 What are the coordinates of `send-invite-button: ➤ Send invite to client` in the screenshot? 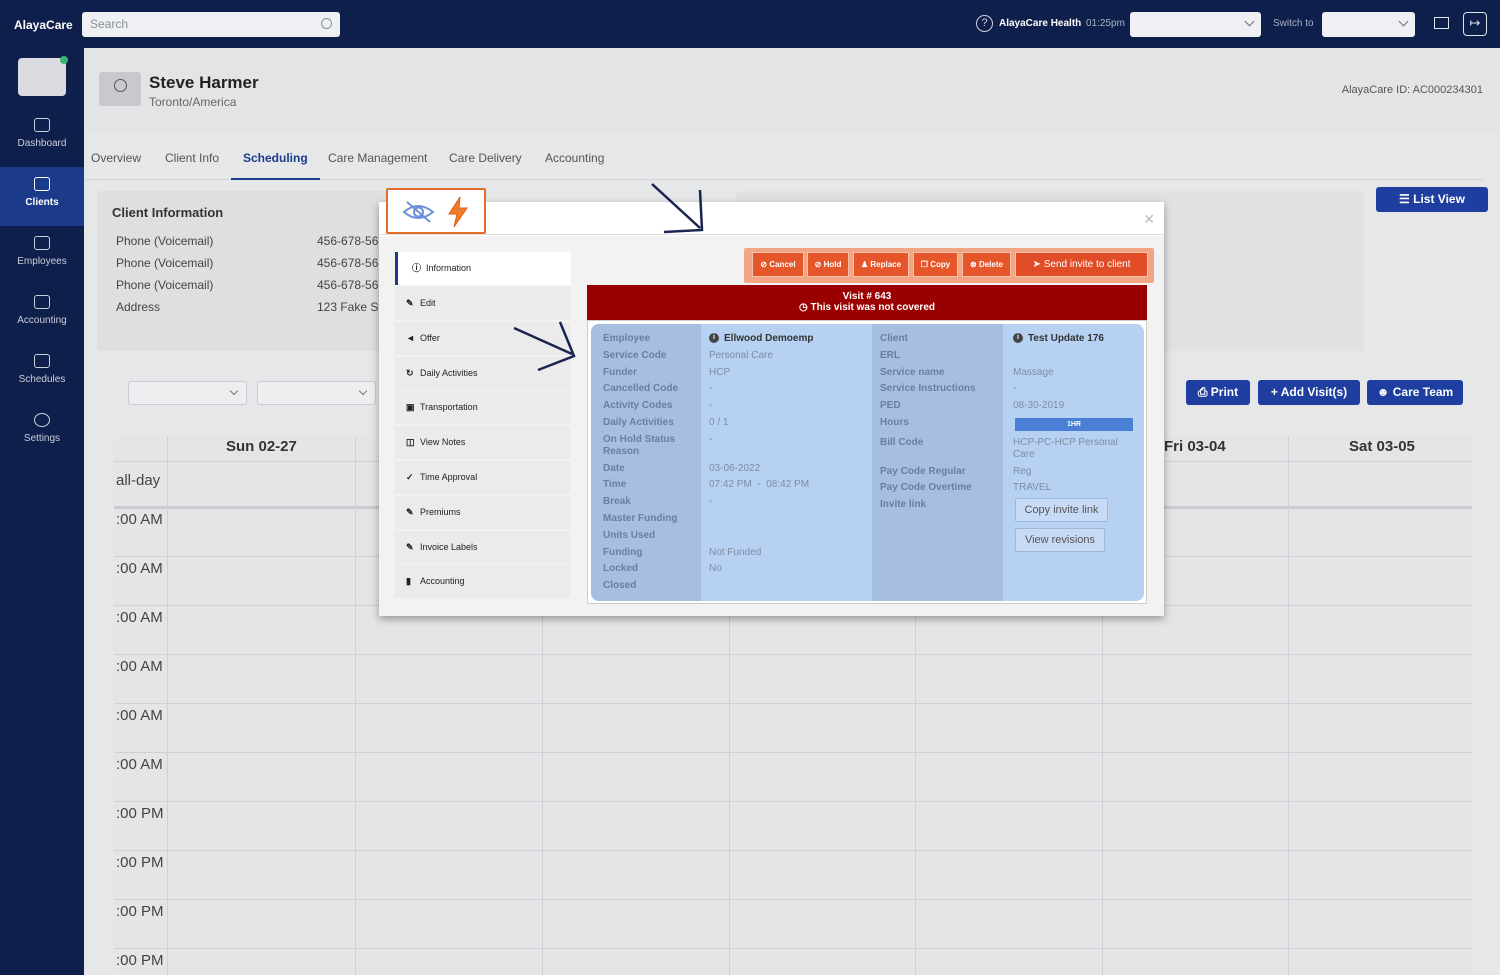 It's located at (1081, 264).